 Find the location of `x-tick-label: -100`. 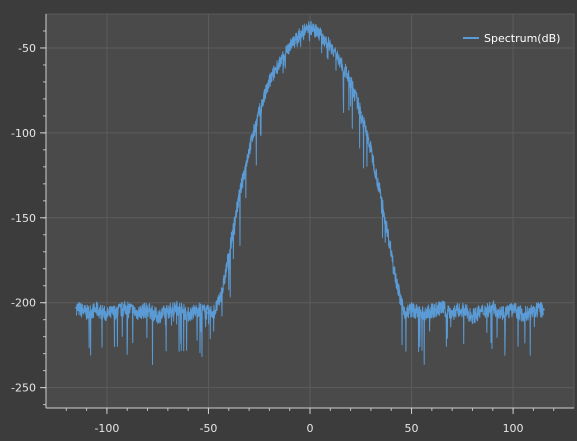

x-tick-label: -100 is located at coordinates (106, 428).